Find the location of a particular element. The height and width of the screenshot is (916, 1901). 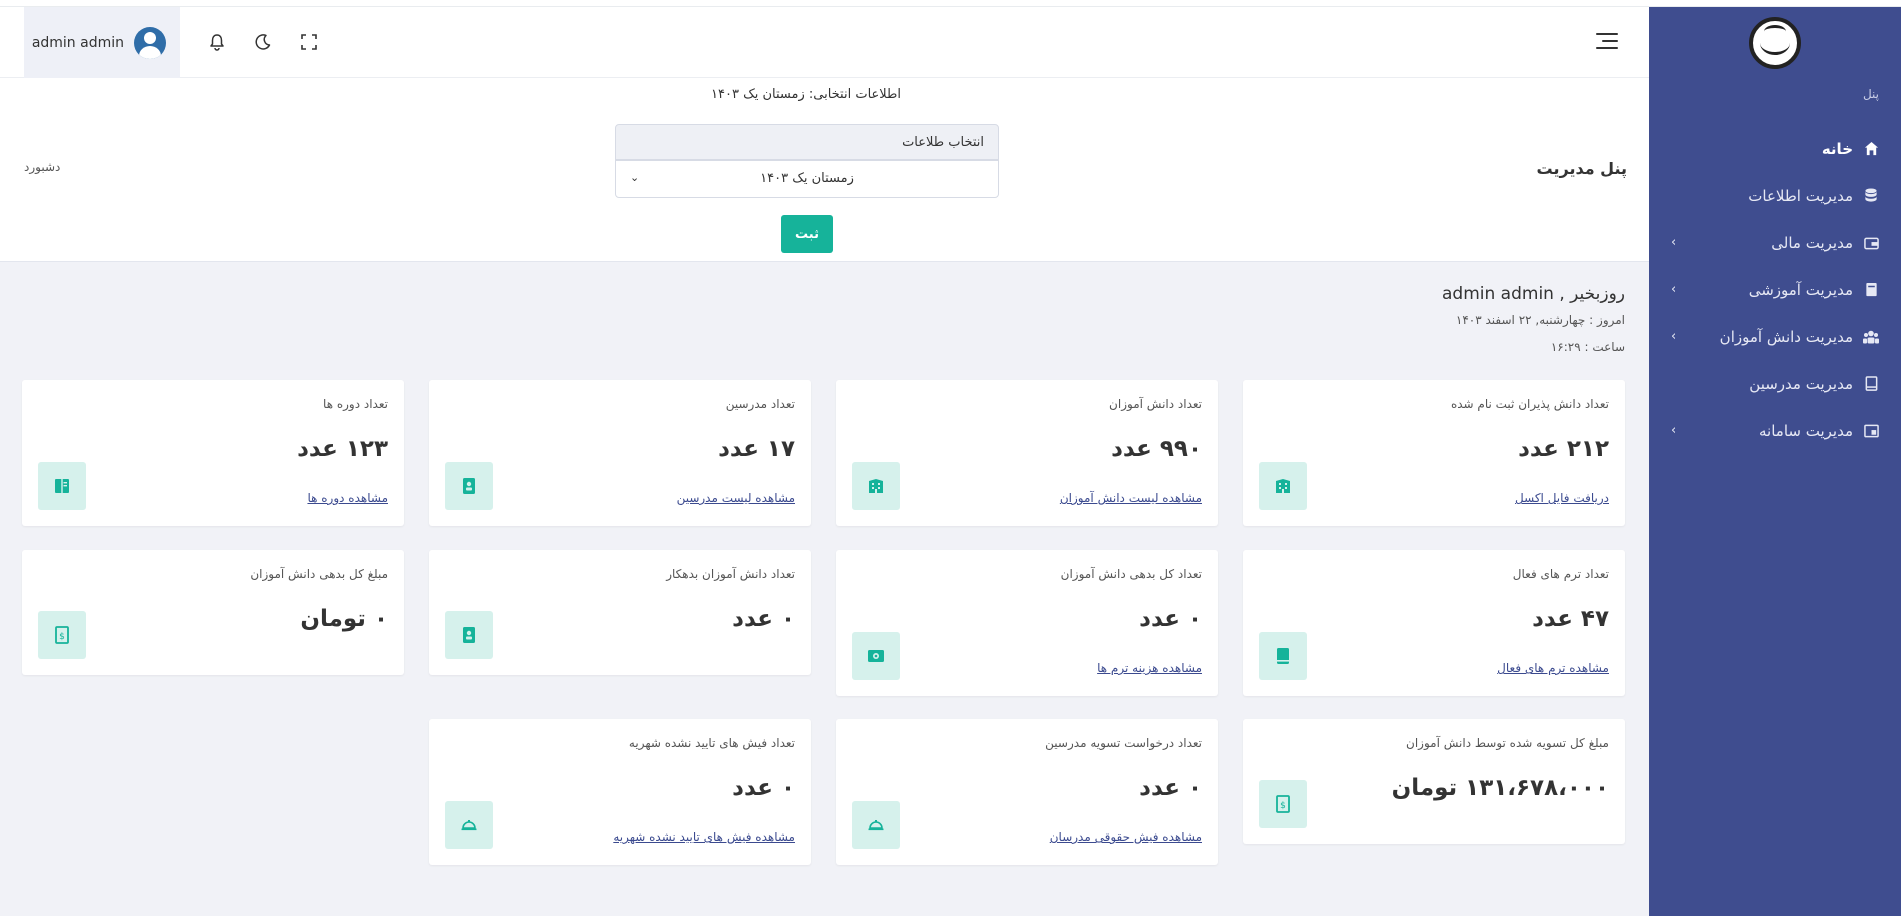

page-title: پنل مدیریت is located at coordinates (1581, 168).